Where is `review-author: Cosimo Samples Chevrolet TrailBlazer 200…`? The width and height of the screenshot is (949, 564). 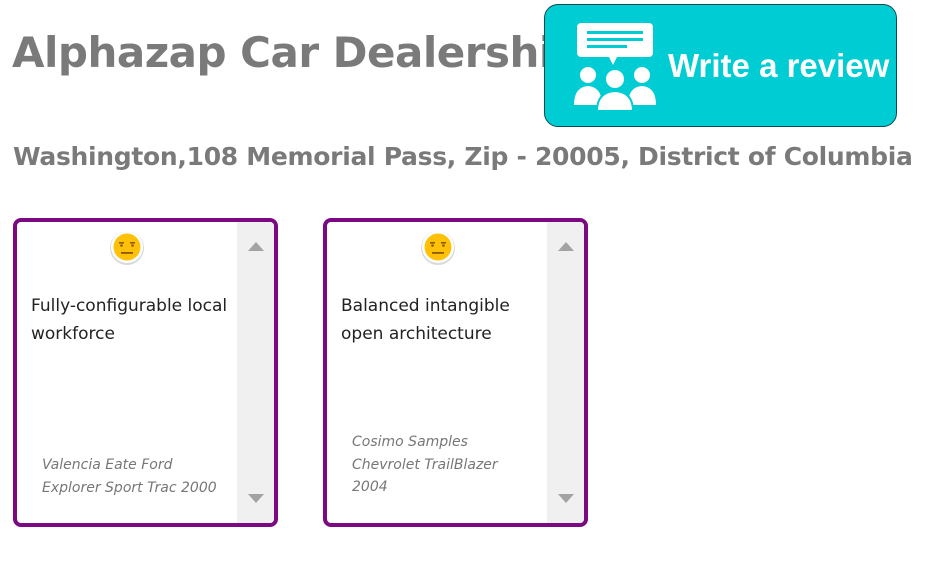 review-author: Cosimo Samples Chevrolet TrailBlazer 200… is located at coordinates (442, 465).